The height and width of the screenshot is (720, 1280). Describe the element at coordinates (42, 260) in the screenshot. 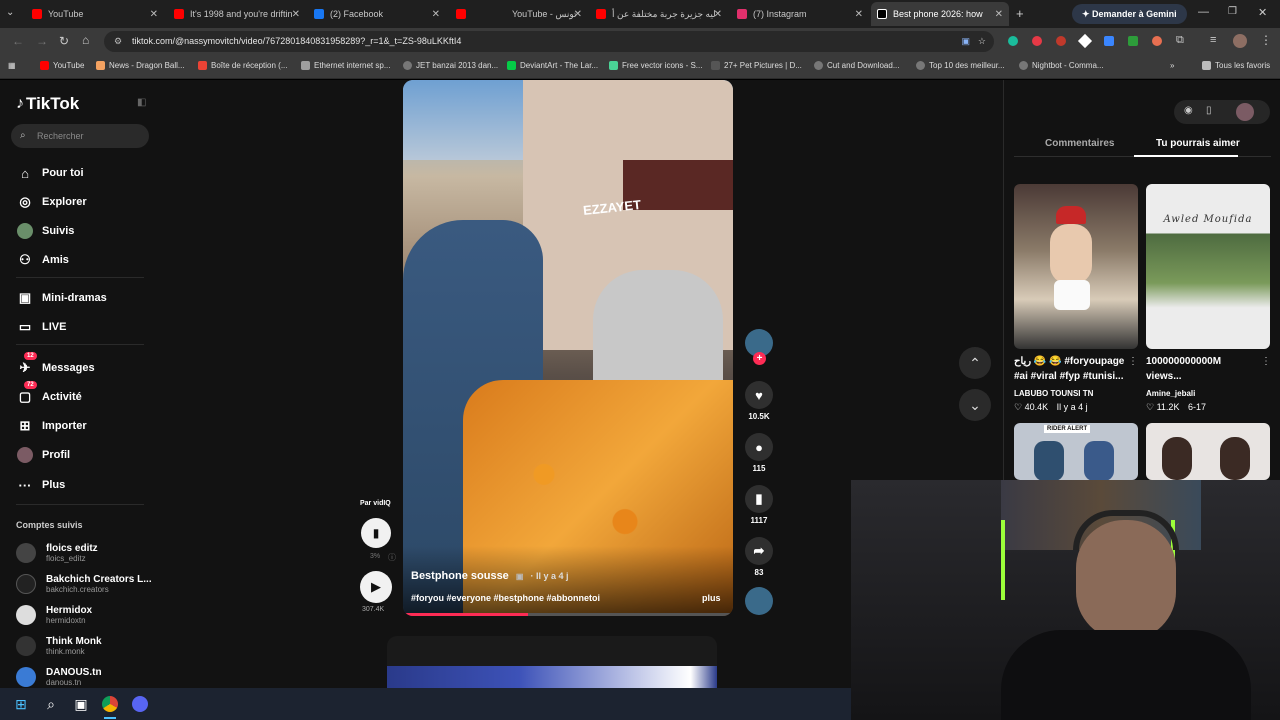

I see `nav-item-amis: ⚇ Amis` at that location.